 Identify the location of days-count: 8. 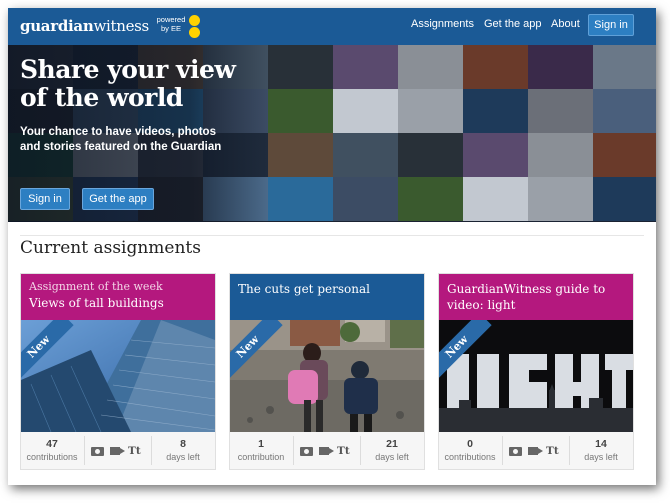
(183, 444).